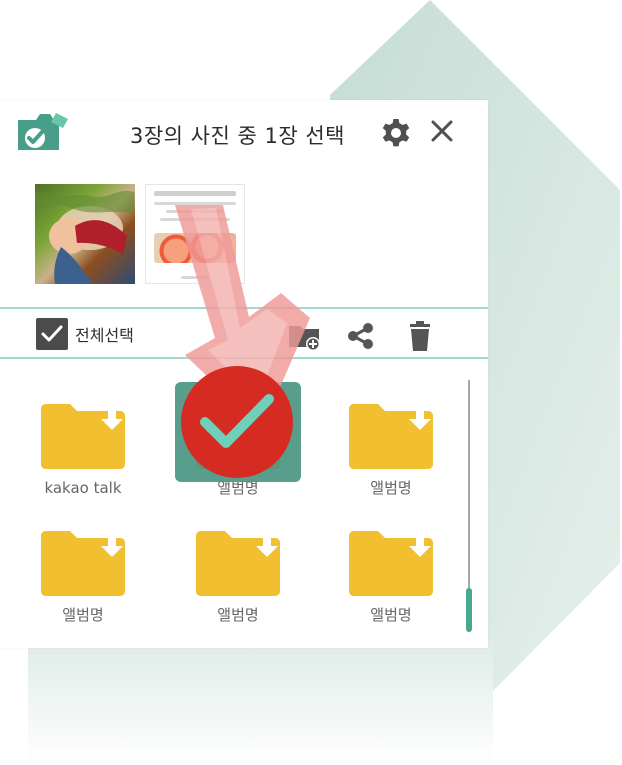 The width and height of the screenshot is (622, 765). I want to click on album-scrollbar, so click(469, 506).